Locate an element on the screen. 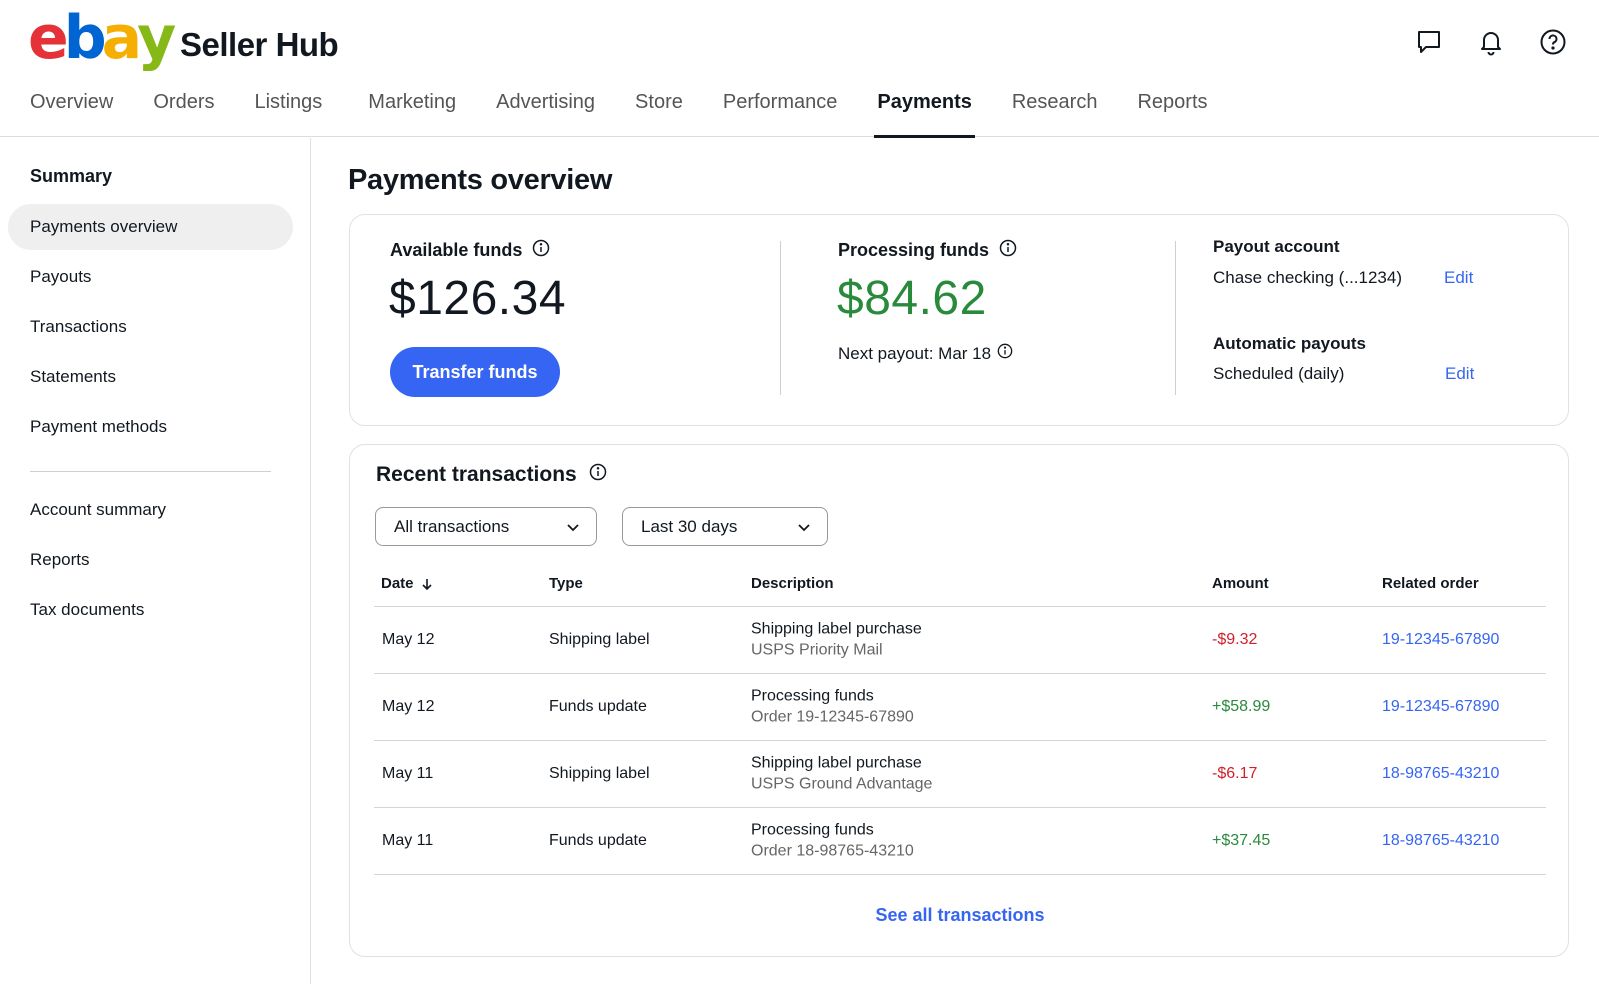 The width and height of the screenshot is (1599, 984). chat-icon is located at coordinates (1429, 42).